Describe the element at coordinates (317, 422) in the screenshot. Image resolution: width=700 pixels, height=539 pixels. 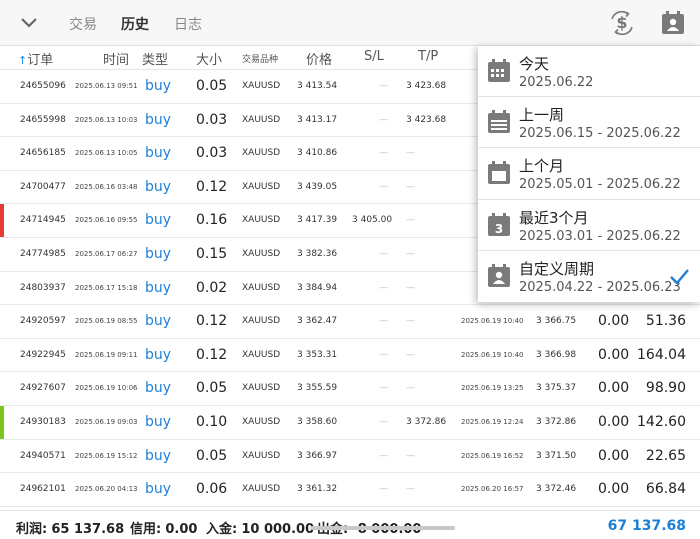
I see `cell-open-price: 3 358.60` at that location.